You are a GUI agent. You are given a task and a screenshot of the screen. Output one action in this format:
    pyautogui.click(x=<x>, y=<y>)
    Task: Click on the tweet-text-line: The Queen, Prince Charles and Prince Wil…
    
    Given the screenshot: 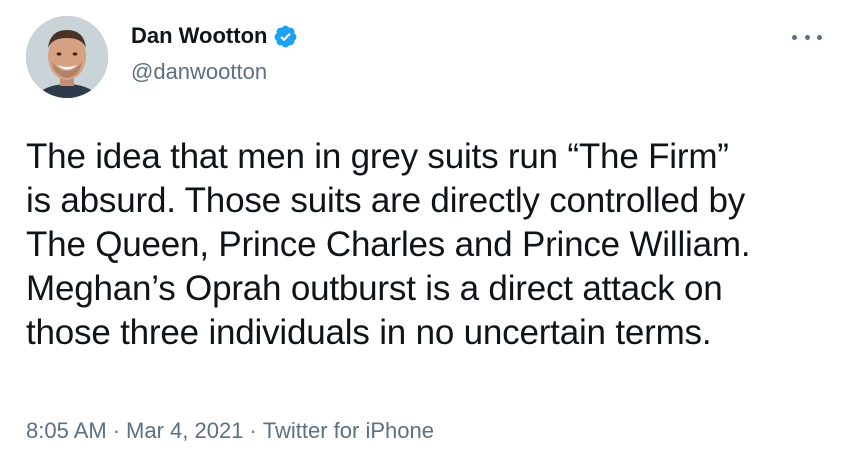 What is the action you would take?
    pyautogui.click(x=388, y=244)
    